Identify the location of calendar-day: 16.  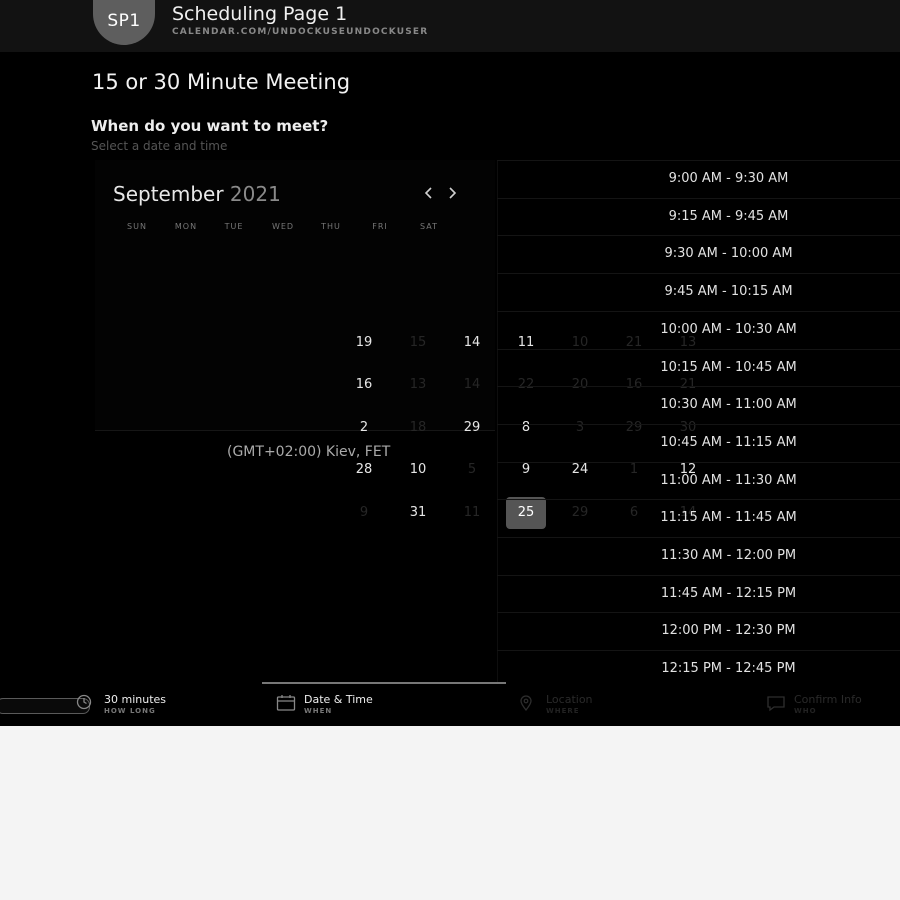
(364, 385).